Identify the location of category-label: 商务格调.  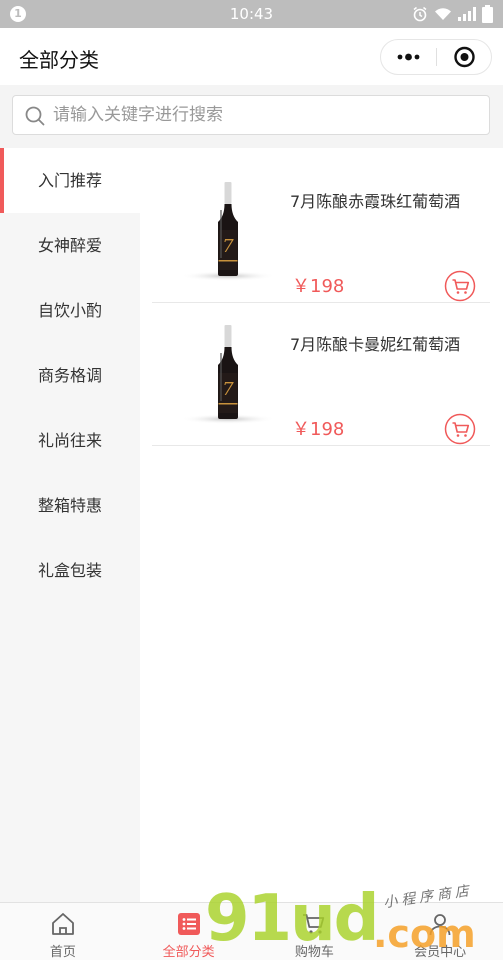
(70, 375).